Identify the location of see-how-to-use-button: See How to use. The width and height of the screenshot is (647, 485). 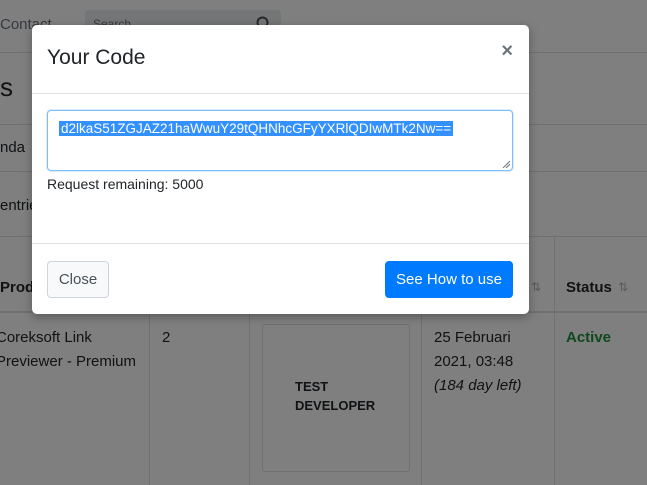
(449, 279).